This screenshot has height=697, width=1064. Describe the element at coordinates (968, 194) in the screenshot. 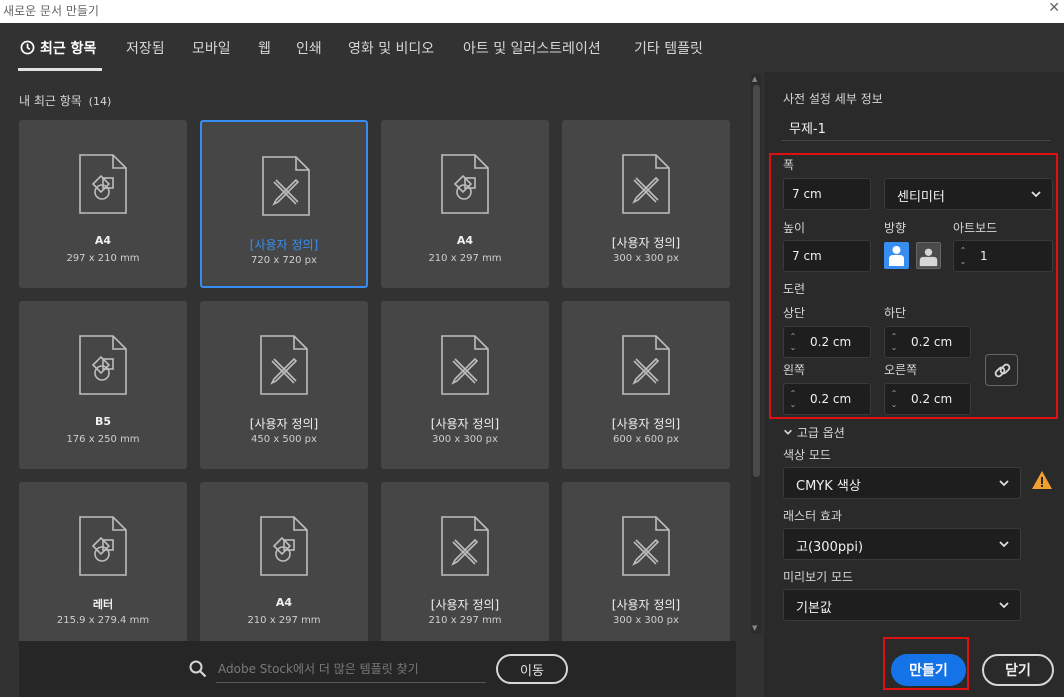

I see `unit-dropdown: 센티미터` at that location.